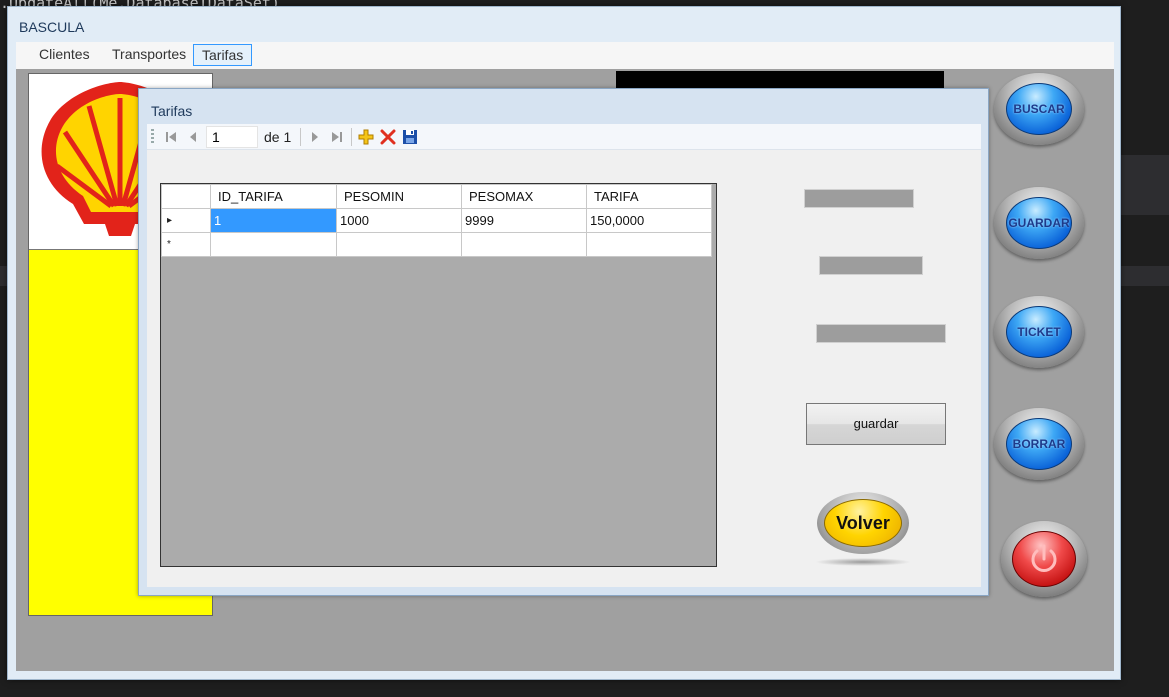 The width and height of the screenshot is (1169, 697). What do you see at coordinates (186, 220) in the screenshot?
I see `row-header-current: ▸` at bounding box center [186, 220].